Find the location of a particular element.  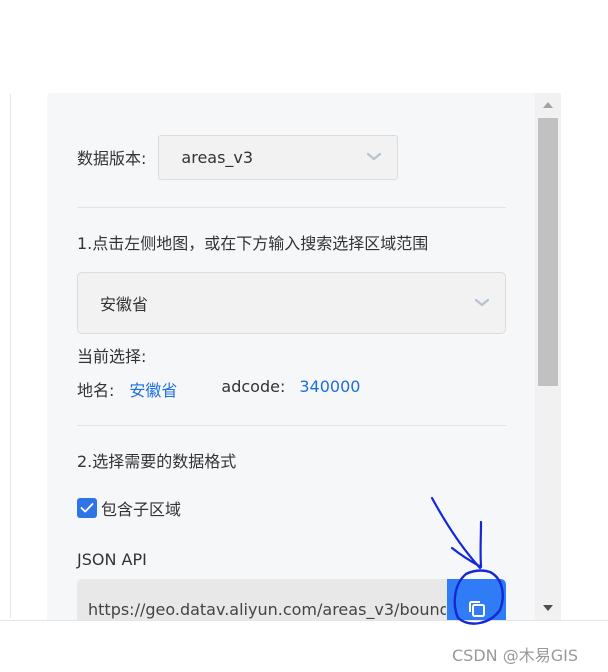

region-search-select: 安徽省 is located at coordinates (291, 303).